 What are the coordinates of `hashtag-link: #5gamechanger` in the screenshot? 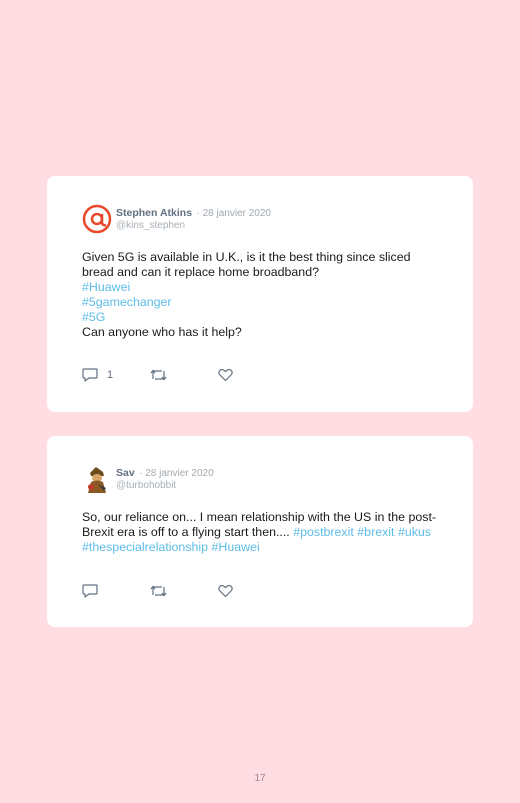 It's located at (262, 302).